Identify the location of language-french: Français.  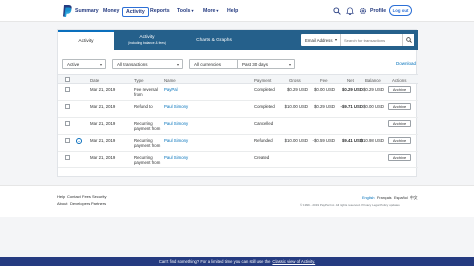
(384, 198).